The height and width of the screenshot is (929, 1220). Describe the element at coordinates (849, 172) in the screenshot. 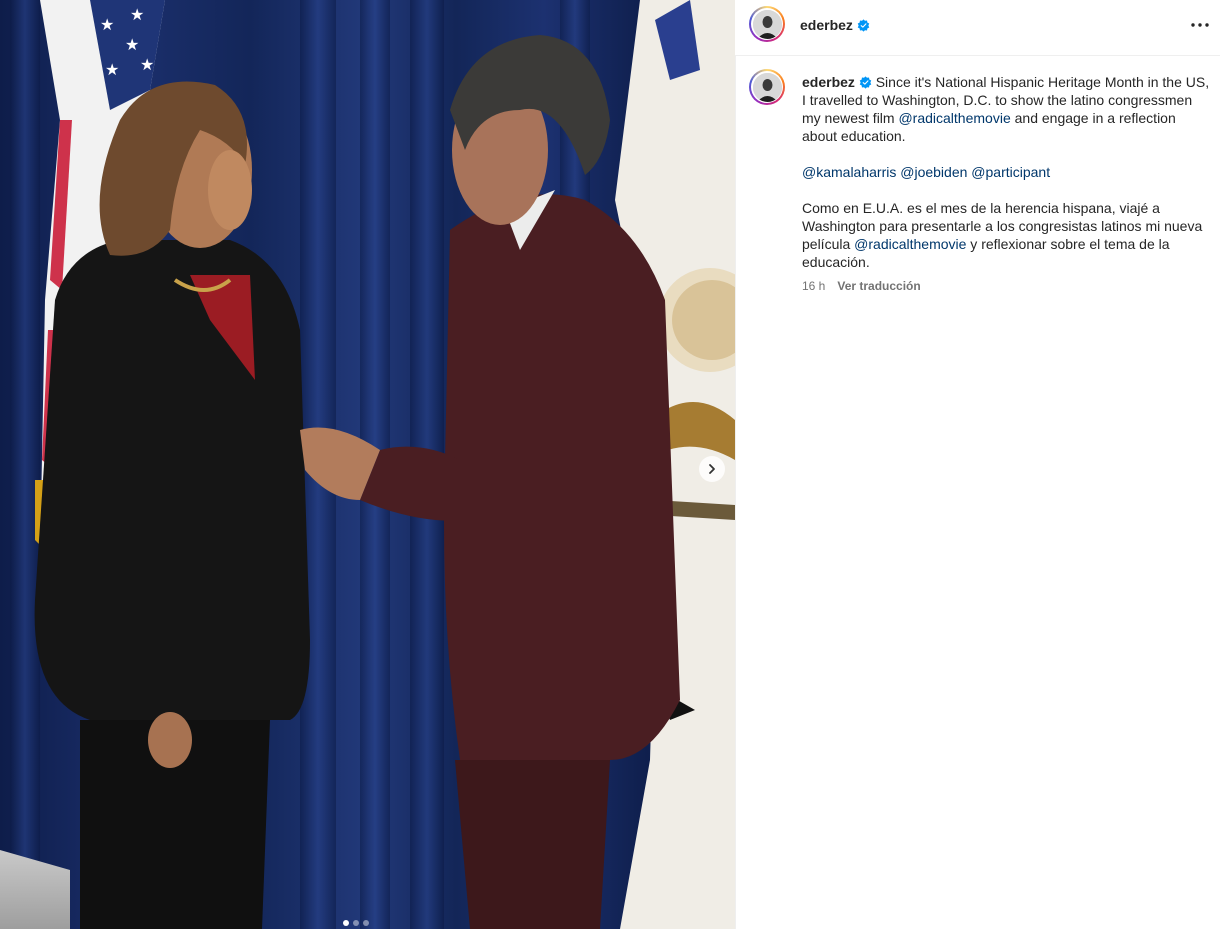

I see `mention-link: @kamalaharris` at that location.